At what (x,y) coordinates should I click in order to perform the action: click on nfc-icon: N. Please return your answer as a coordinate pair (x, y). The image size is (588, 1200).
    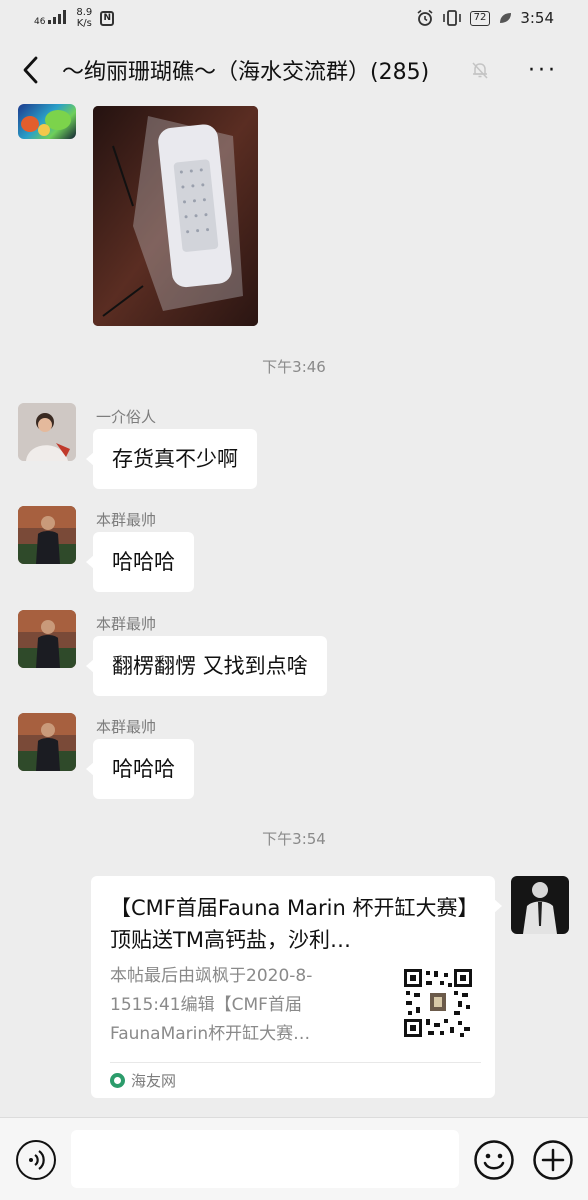
    Looking at the image, I should click on (107, 18).